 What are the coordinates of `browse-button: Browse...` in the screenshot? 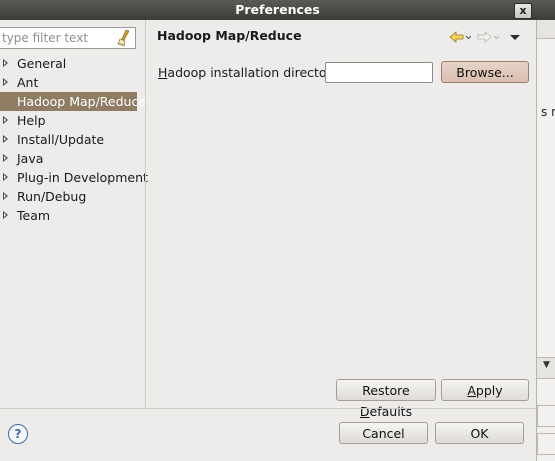 It's located at (485, 72).